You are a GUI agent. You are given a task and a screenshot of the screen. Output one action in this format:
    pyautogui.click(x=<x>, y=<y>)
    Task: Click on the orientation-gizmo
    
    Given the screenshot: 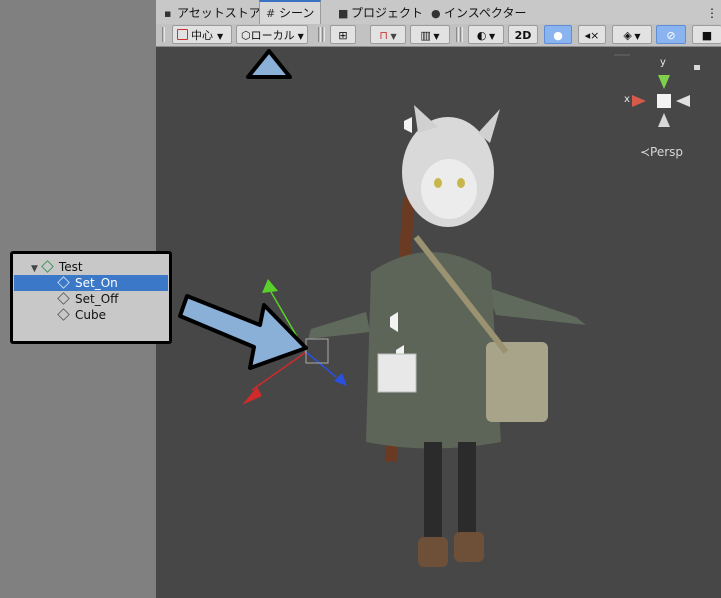 What is the action you would take?
    pyautogui.click(x=661, y=101)
    